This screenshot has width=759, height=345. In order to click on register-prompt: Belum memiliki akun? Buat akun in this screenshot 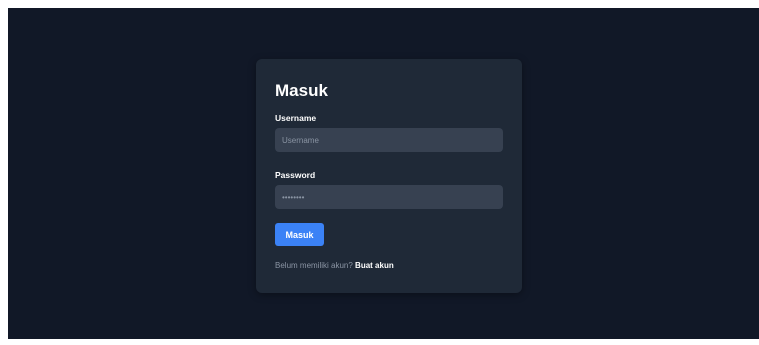, I will do `click(388, 266)`.